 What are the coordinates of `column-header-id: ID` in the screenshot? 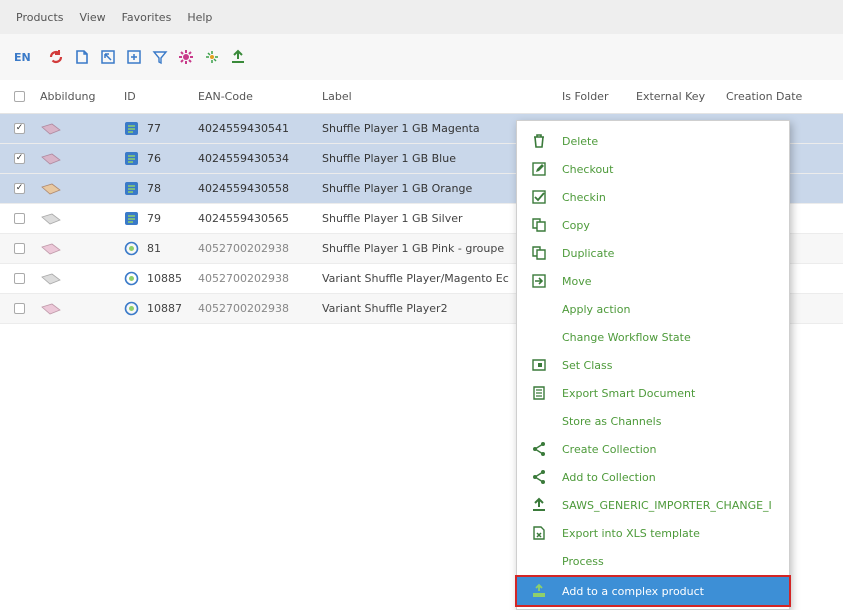 It's located at (161, 96).